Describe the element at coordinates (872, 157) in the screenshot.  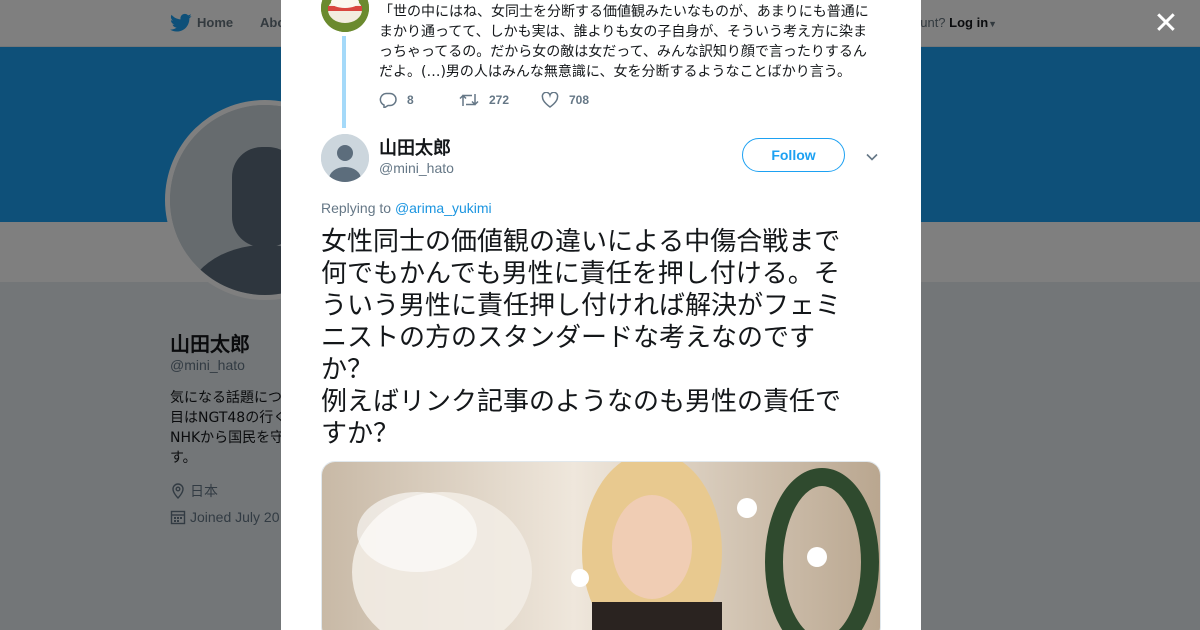
I see `chevron-down-icon` at that location.